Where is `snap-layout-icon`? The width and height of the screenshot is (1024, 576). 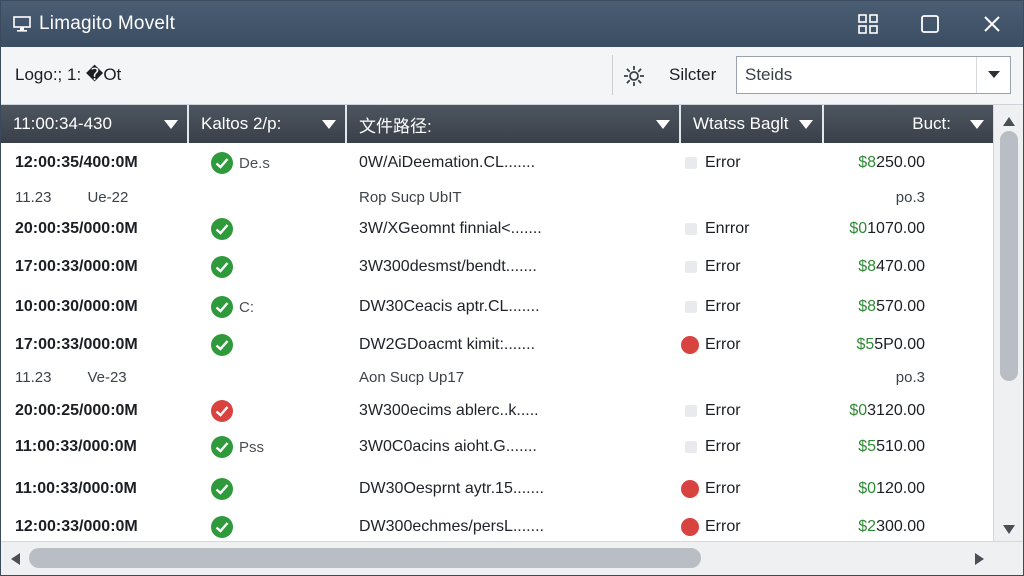 snap-layout-icon is located at coordinates (868, 24).